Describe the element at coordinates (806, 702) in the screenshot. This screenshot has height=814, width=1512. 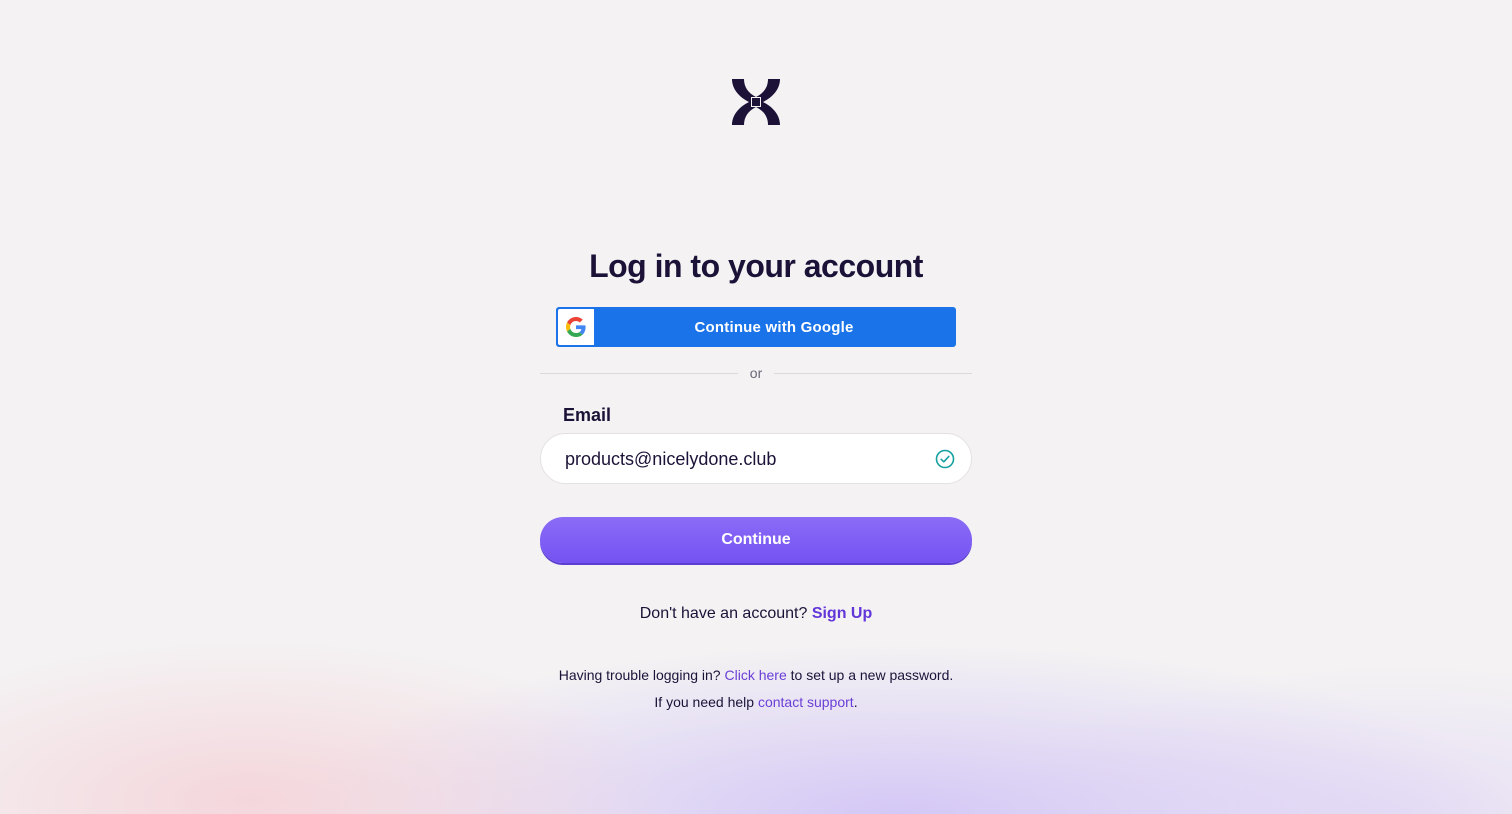
I see `contact-support-link: contact support` at that location.